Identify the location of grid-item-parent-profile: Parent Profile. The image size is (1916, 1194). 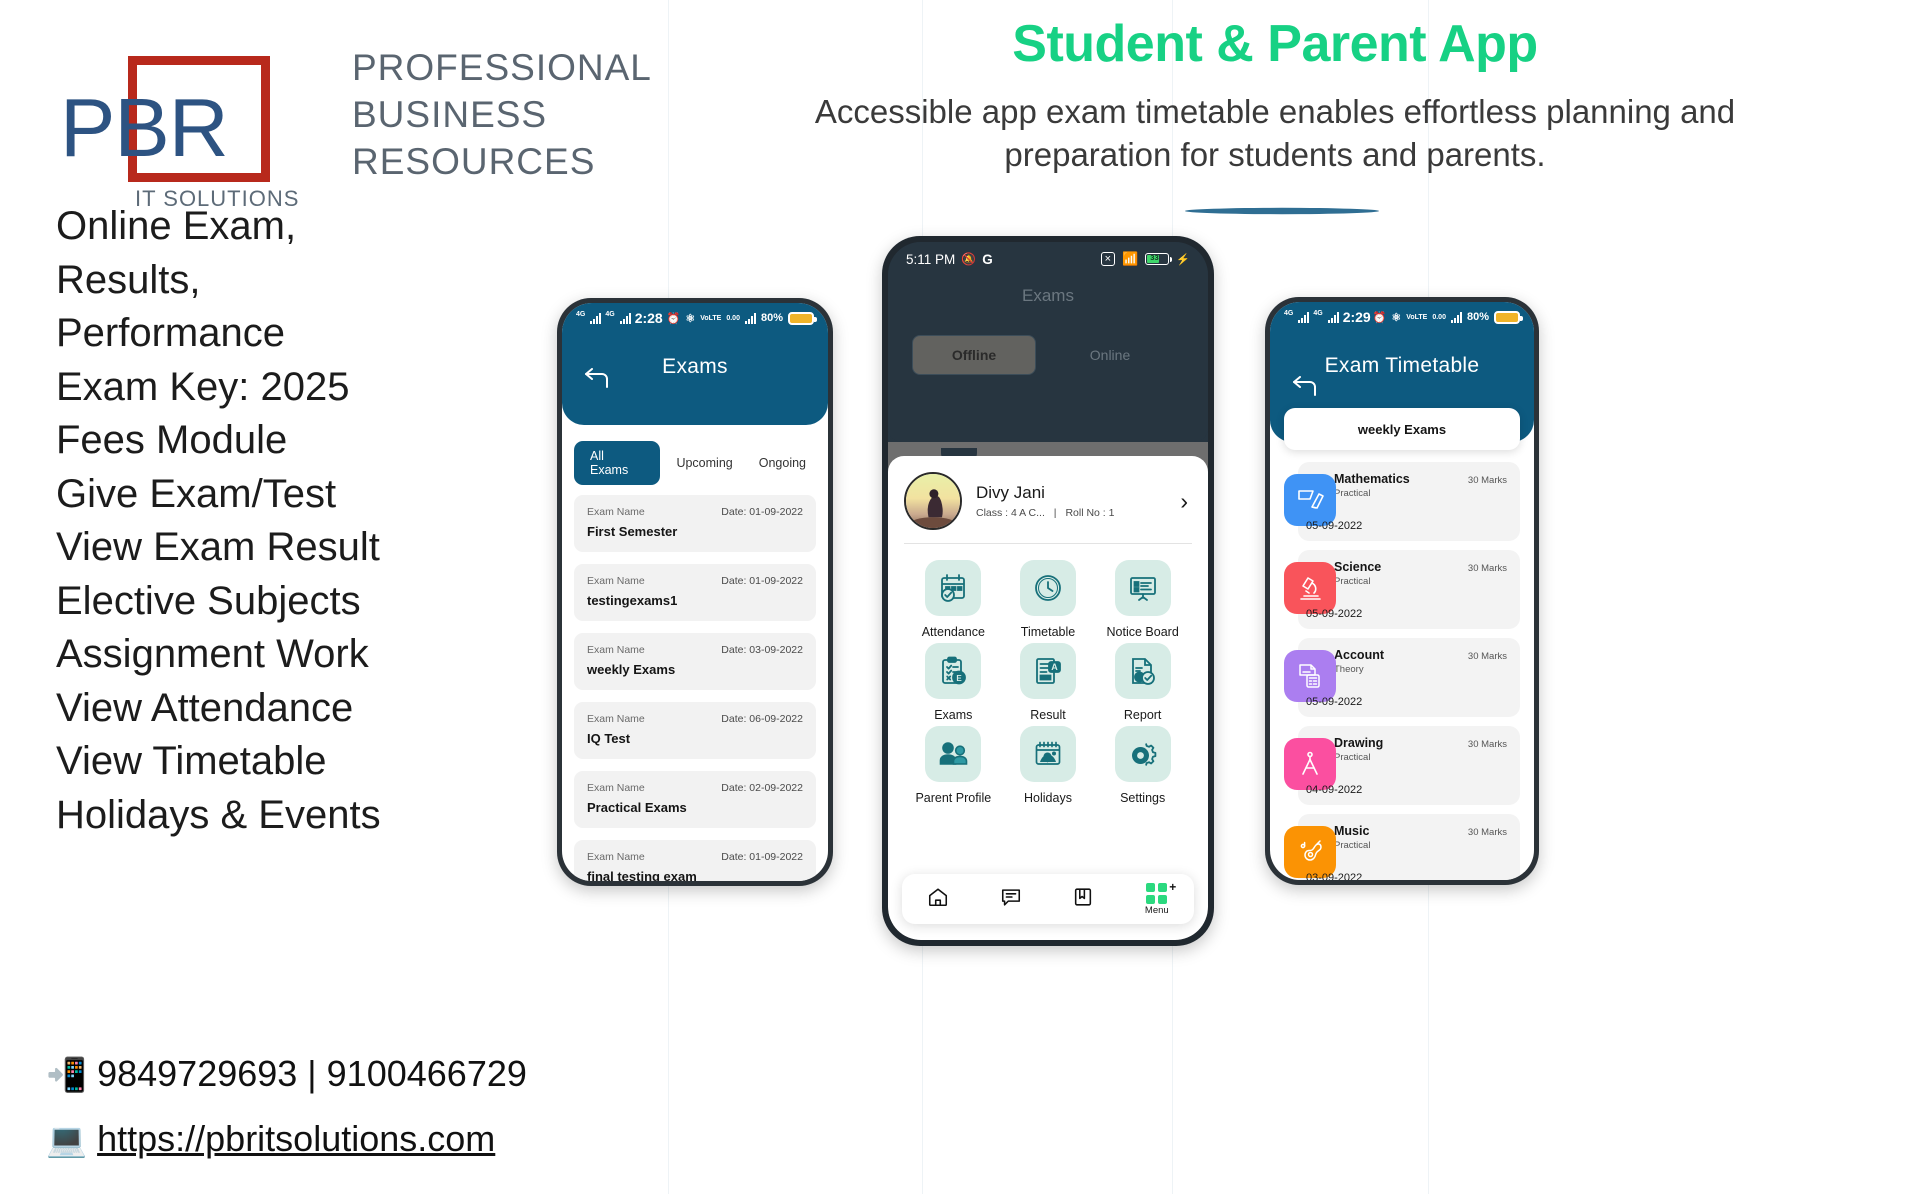
(953, 765).